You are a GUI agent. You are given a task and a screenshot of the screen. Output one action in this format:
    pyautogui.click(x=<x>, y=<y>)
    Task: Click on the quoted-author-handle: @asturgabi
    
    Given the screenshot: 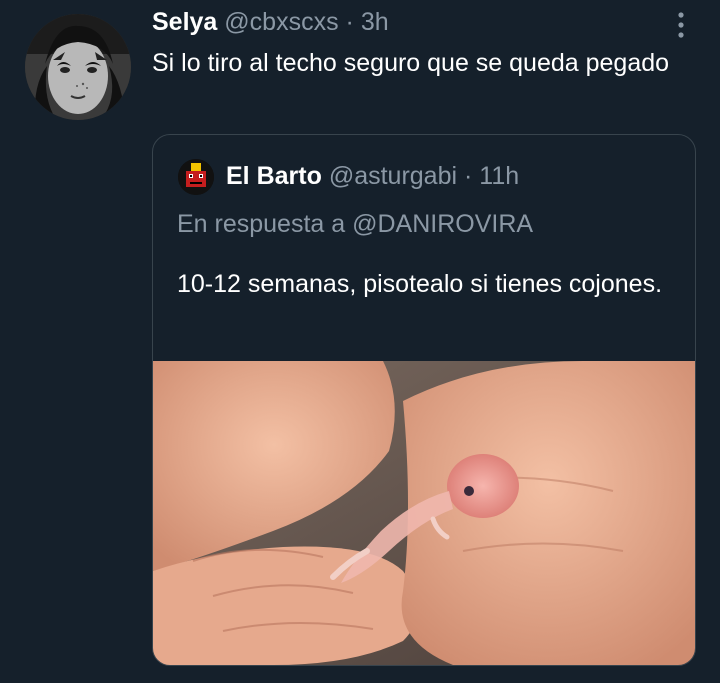 What is the action you would take?
    pyautogui.click(x=393, y=176)
    